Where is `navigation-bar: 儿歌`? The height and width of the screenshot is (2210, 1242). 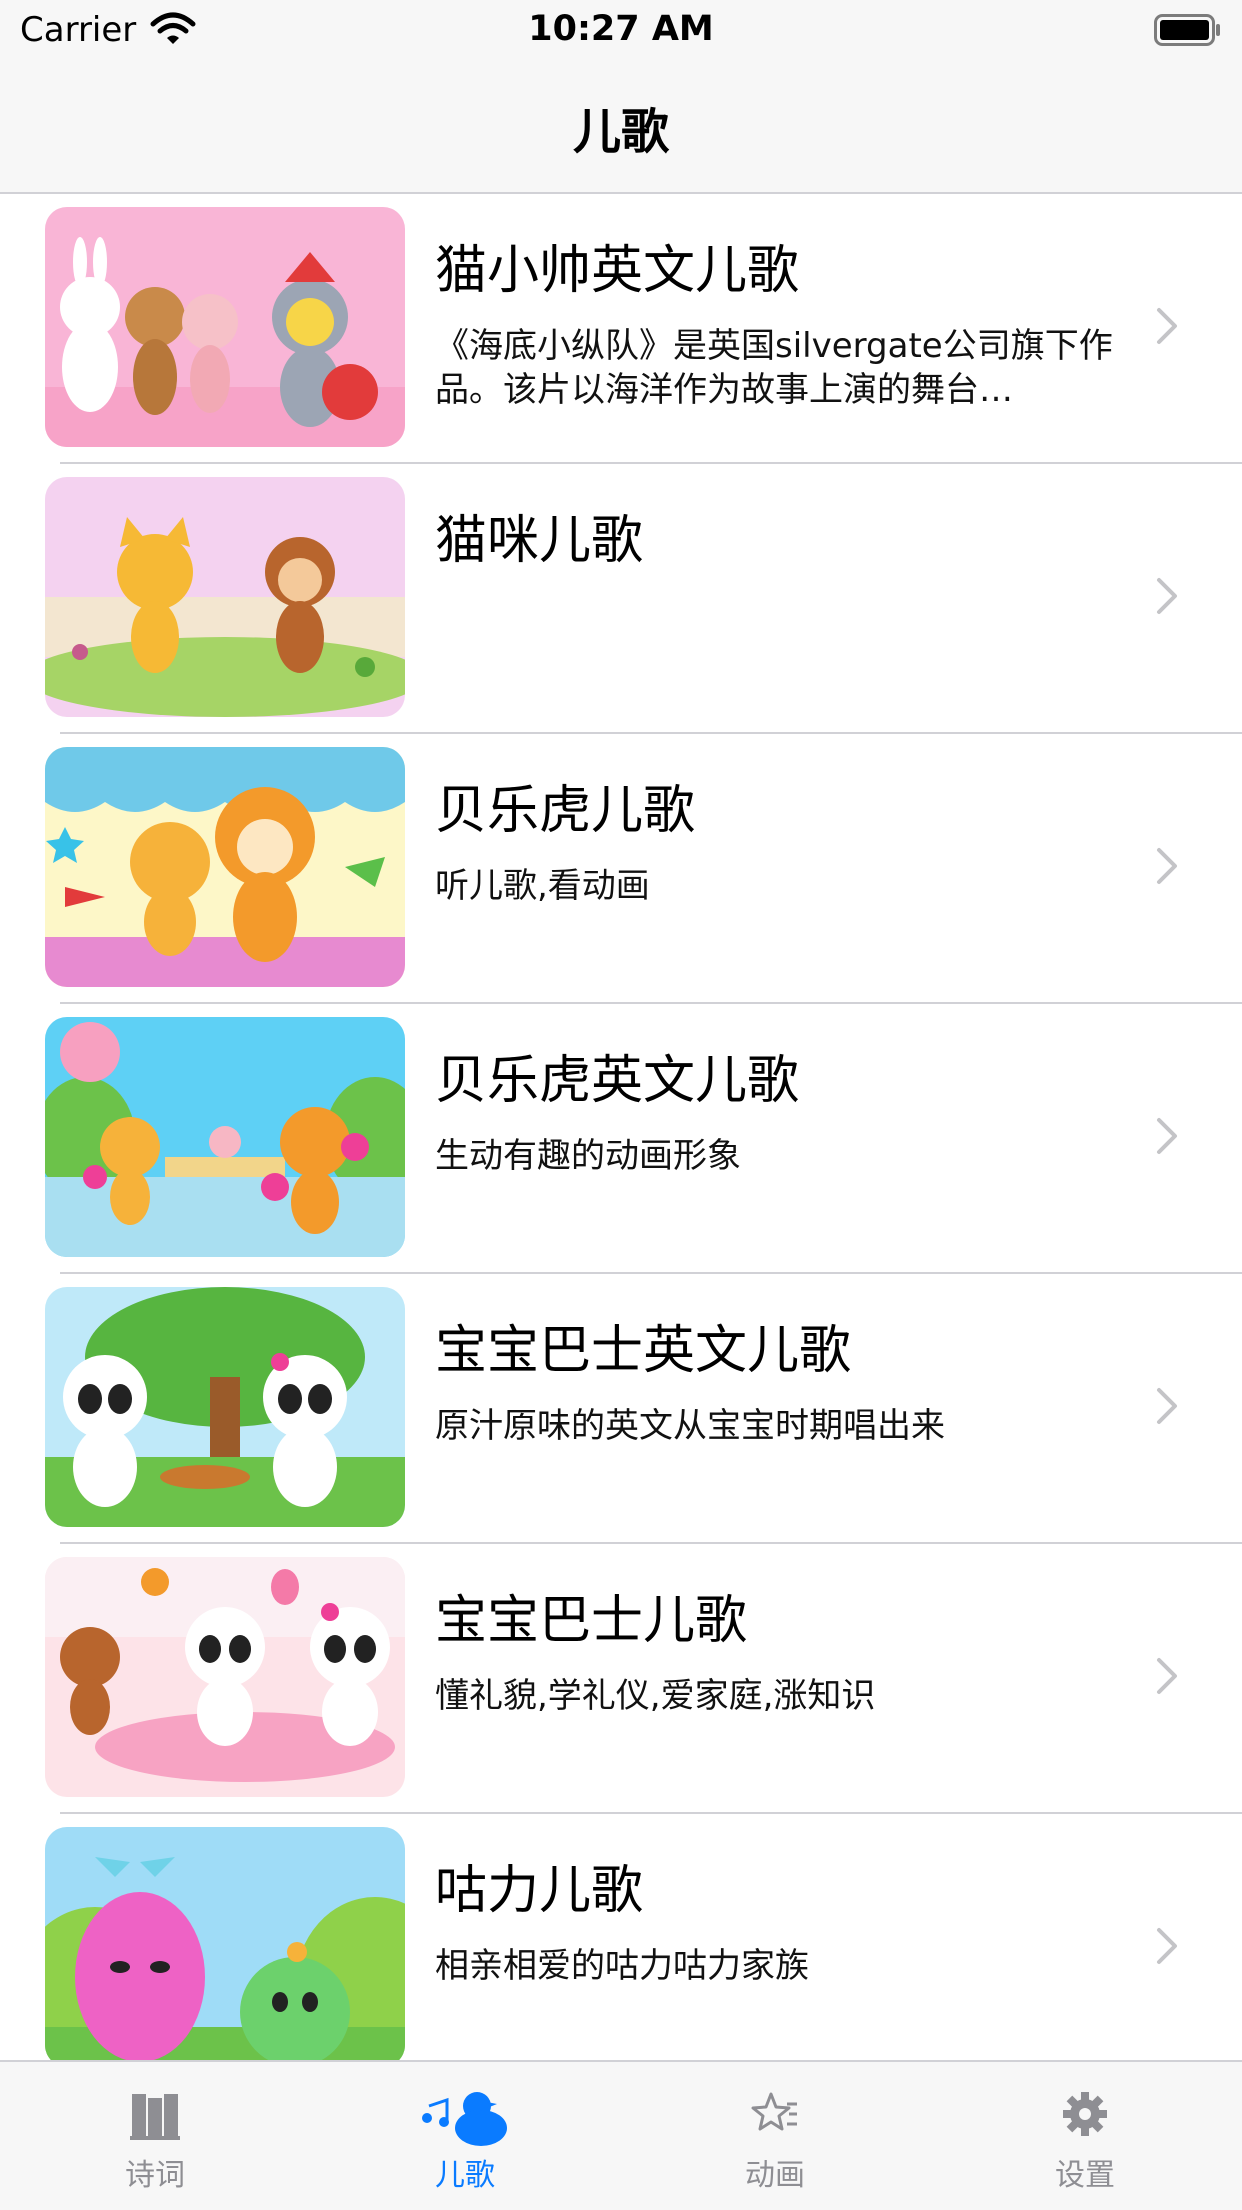
navigation-bar: 儿歌 is located at coordinates (621, 127).